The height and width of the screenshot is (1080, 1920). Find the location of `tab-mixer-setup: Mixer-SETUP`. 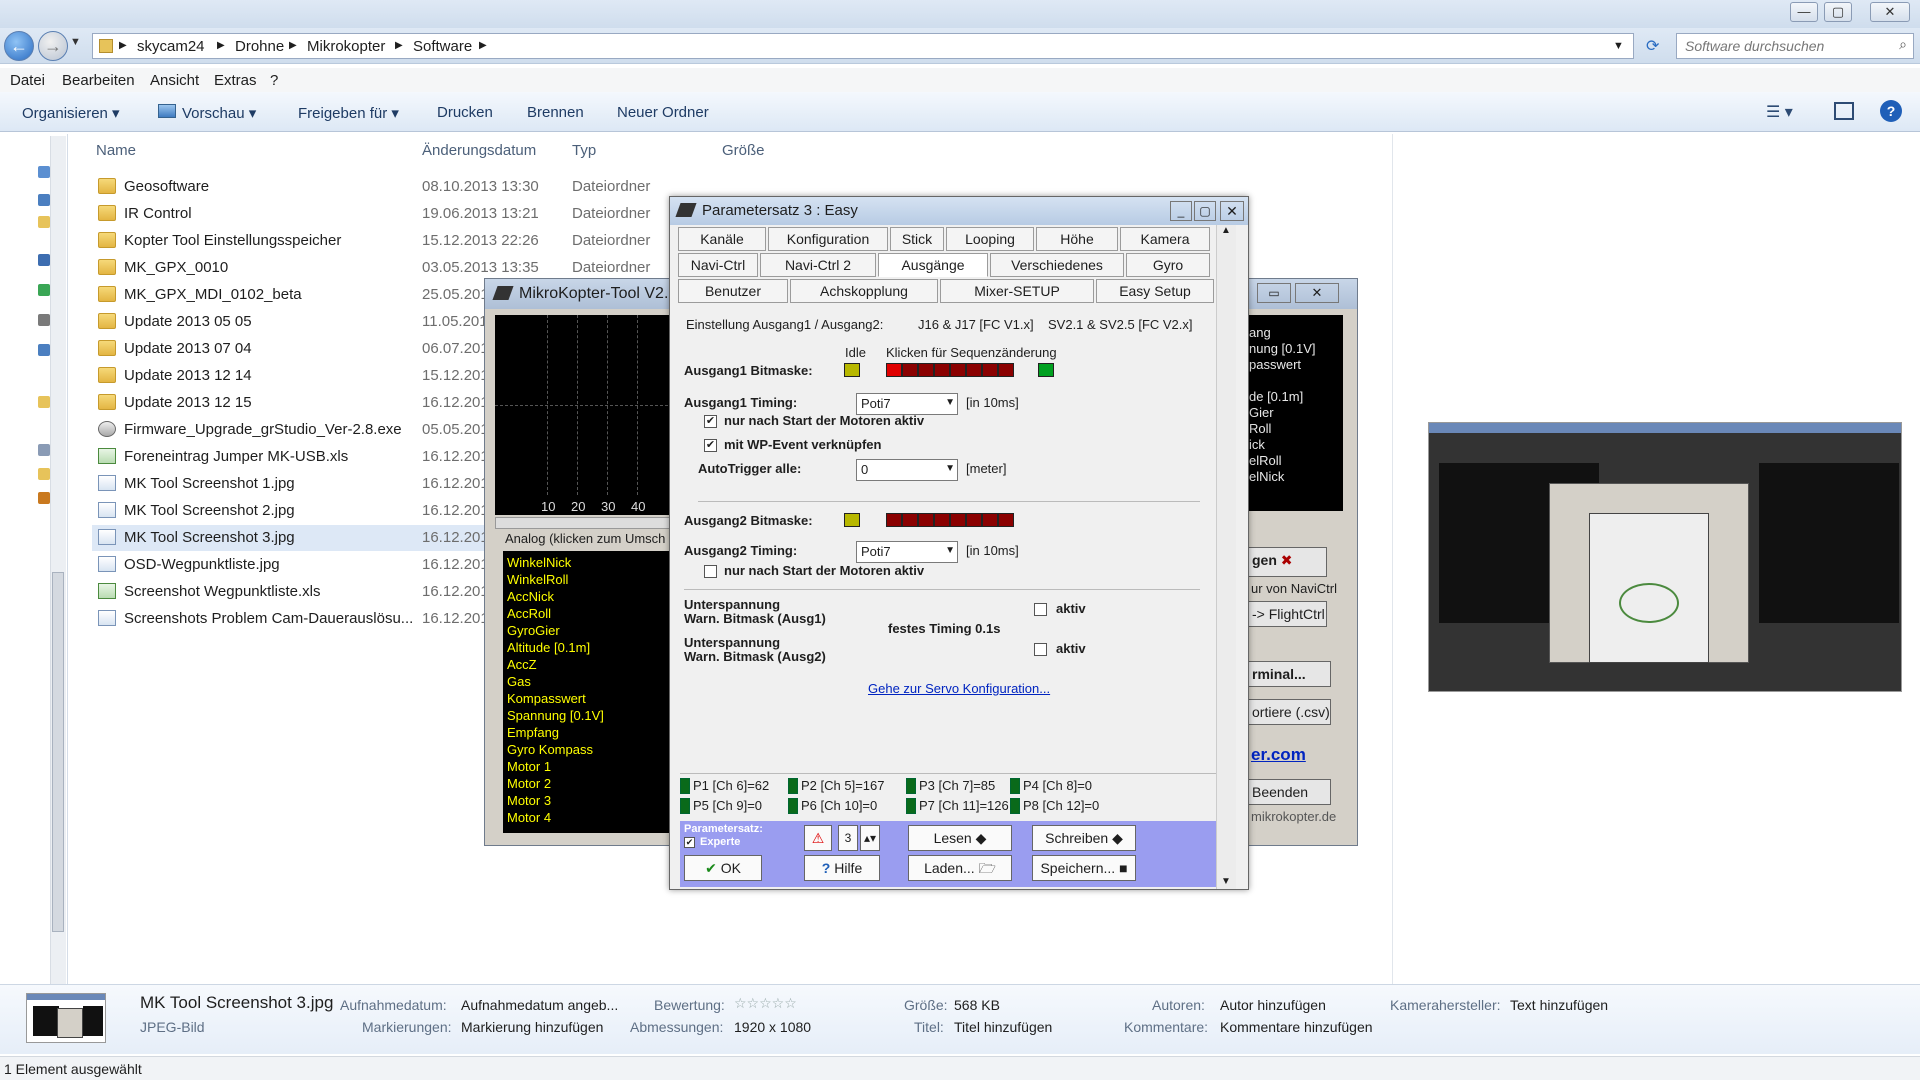

tab-mixer-setup: Mixer-SETUP is located at coordinates (1017, 291).